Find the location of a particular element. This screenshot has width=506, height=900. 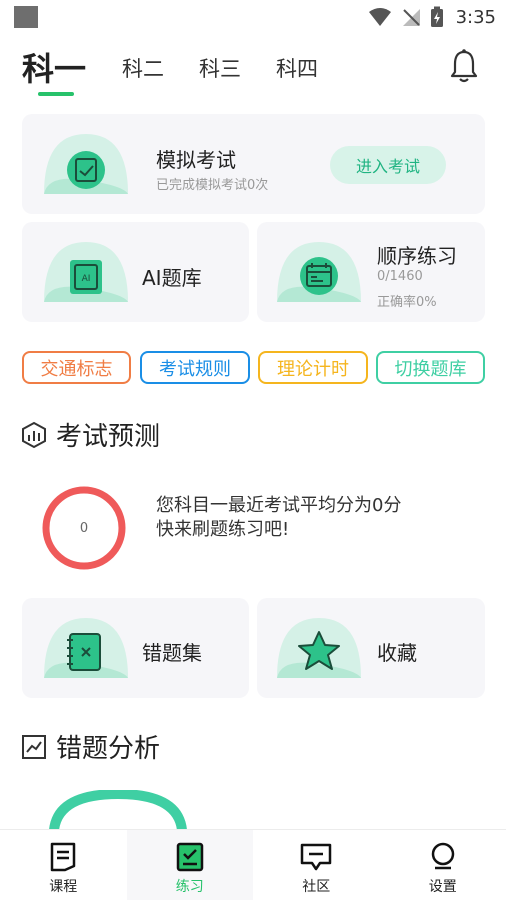

svg-text: AI is located at coordinates (86, 279).